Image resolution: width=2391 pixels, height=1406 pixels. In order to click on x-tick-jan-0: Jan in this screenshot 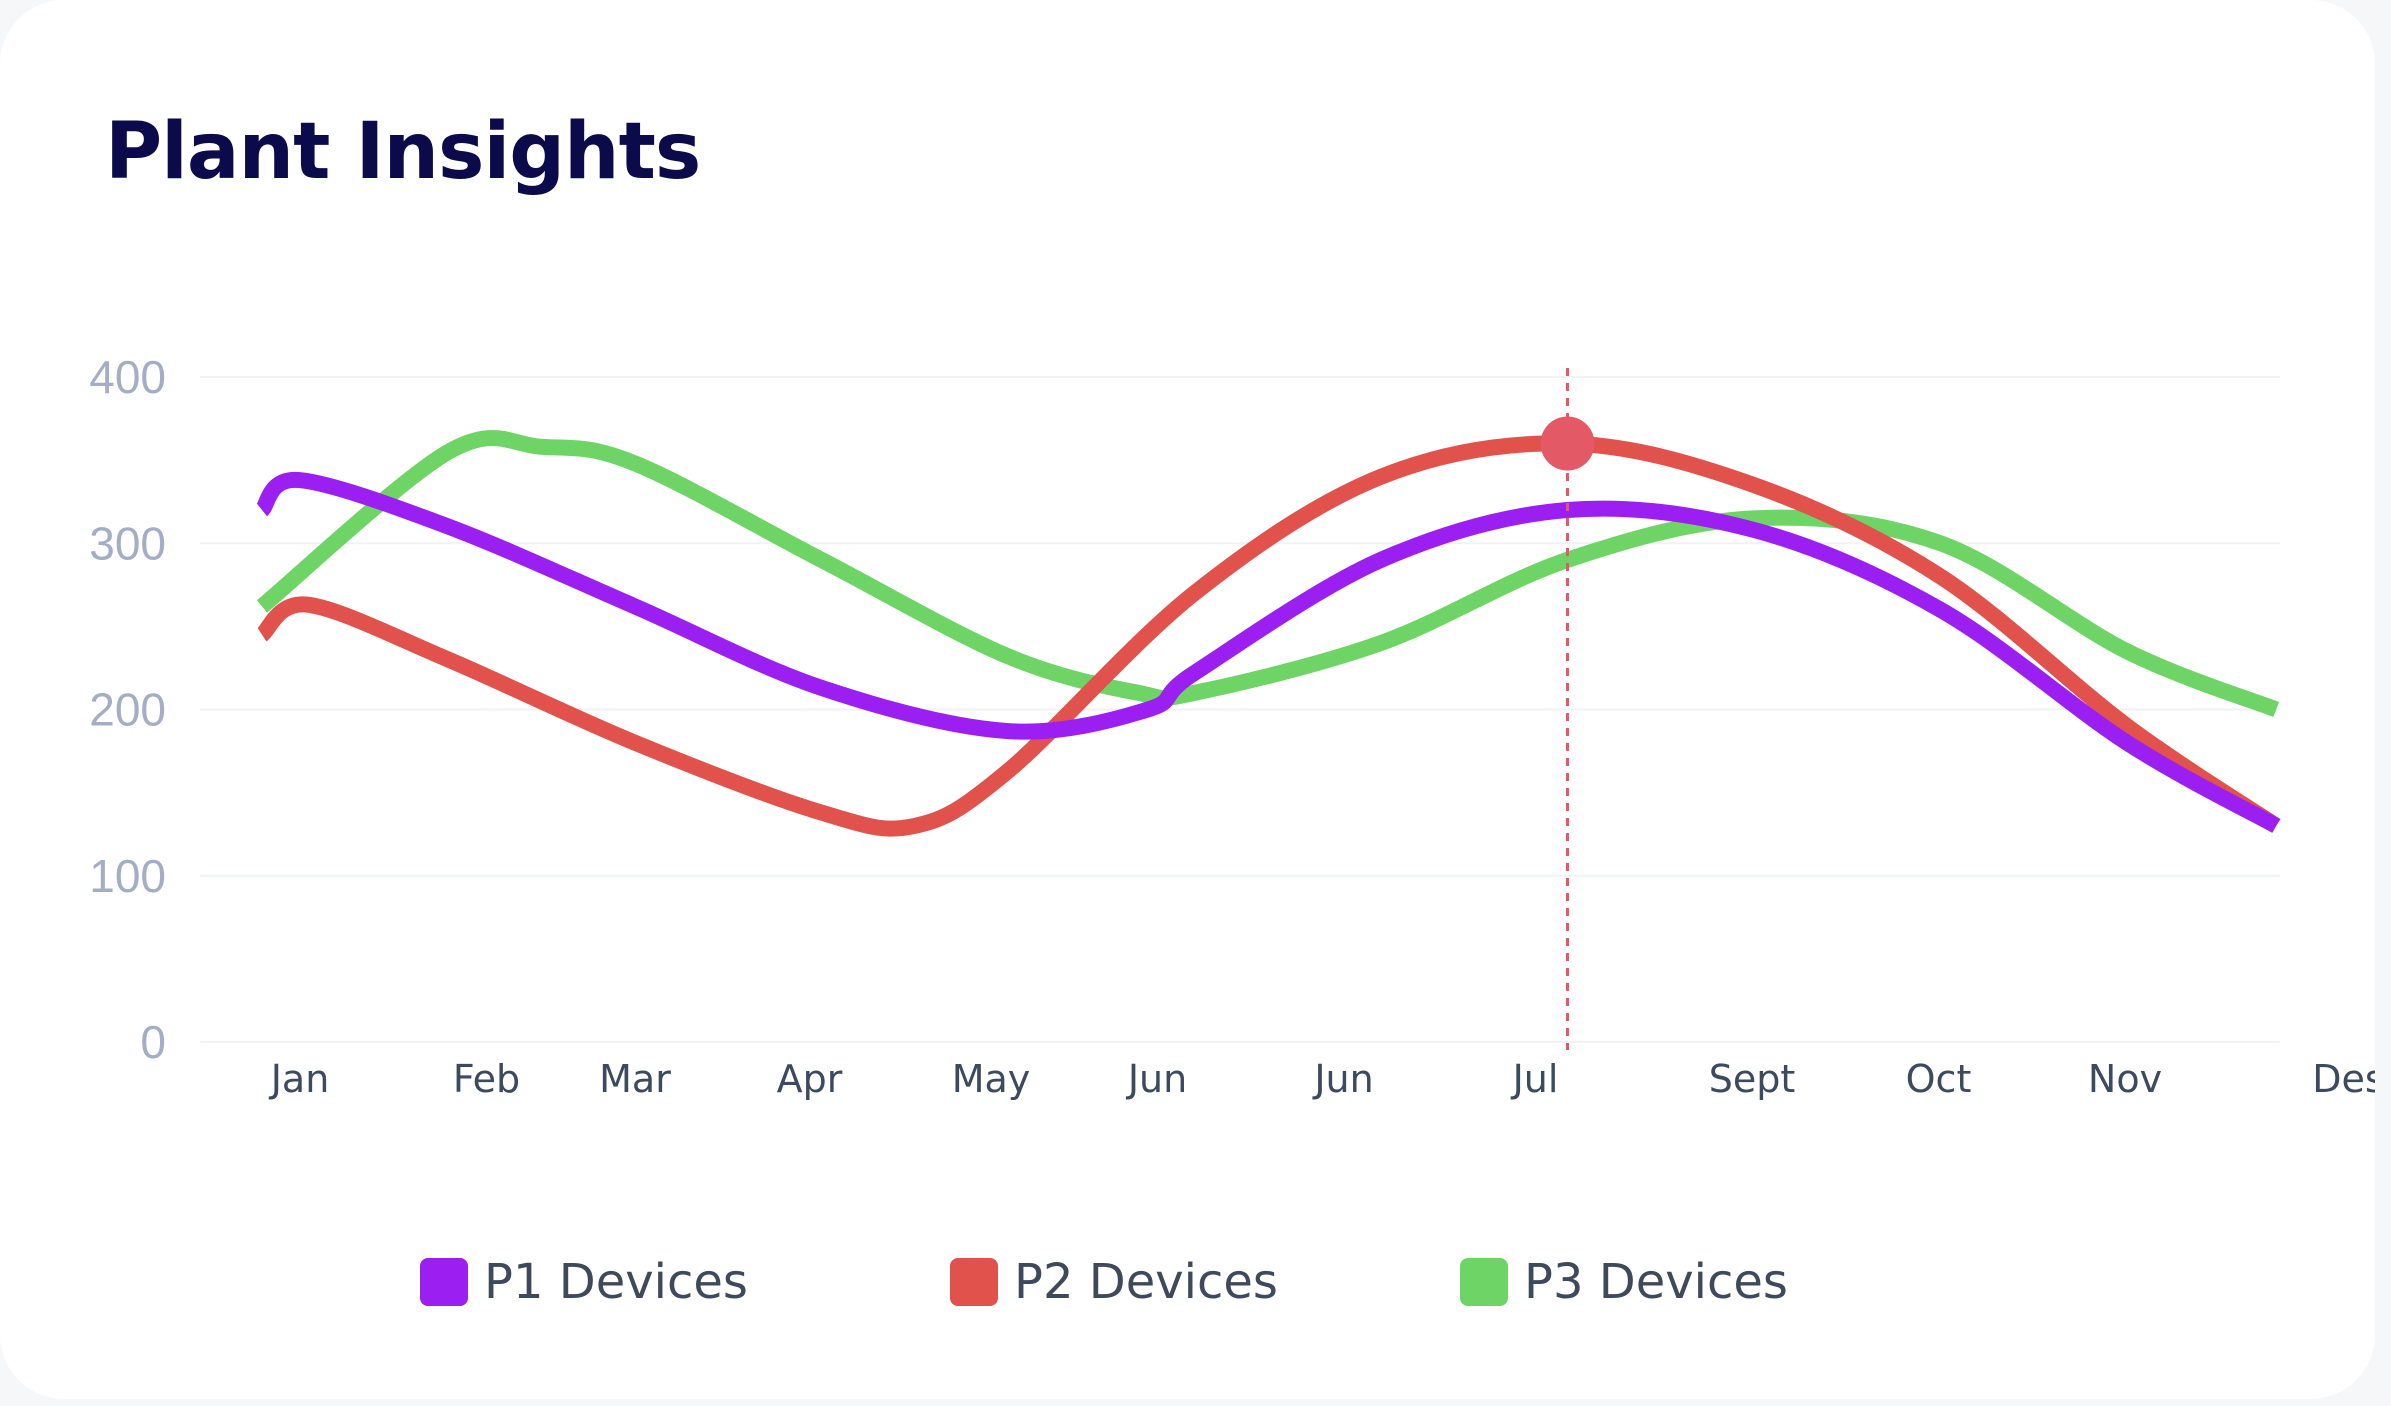, I will do `click(299, 1079)`.